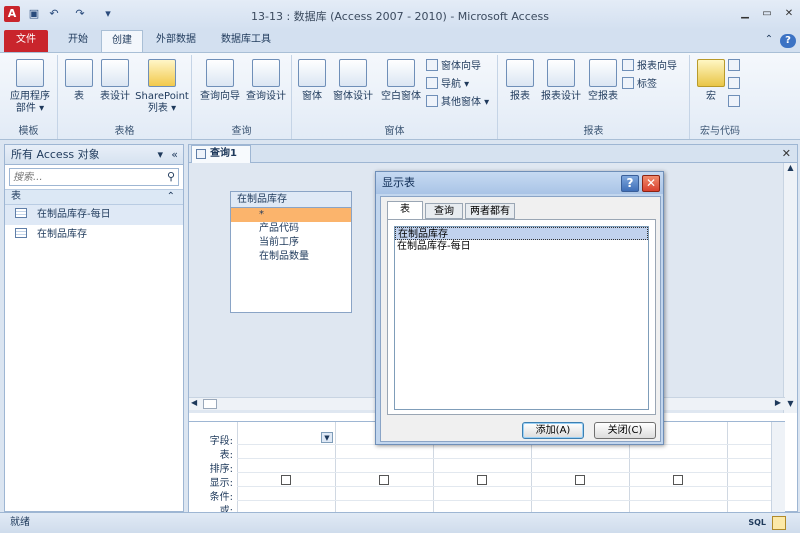  I want to click on report-design-button: 报表设计, so click(561, 81).